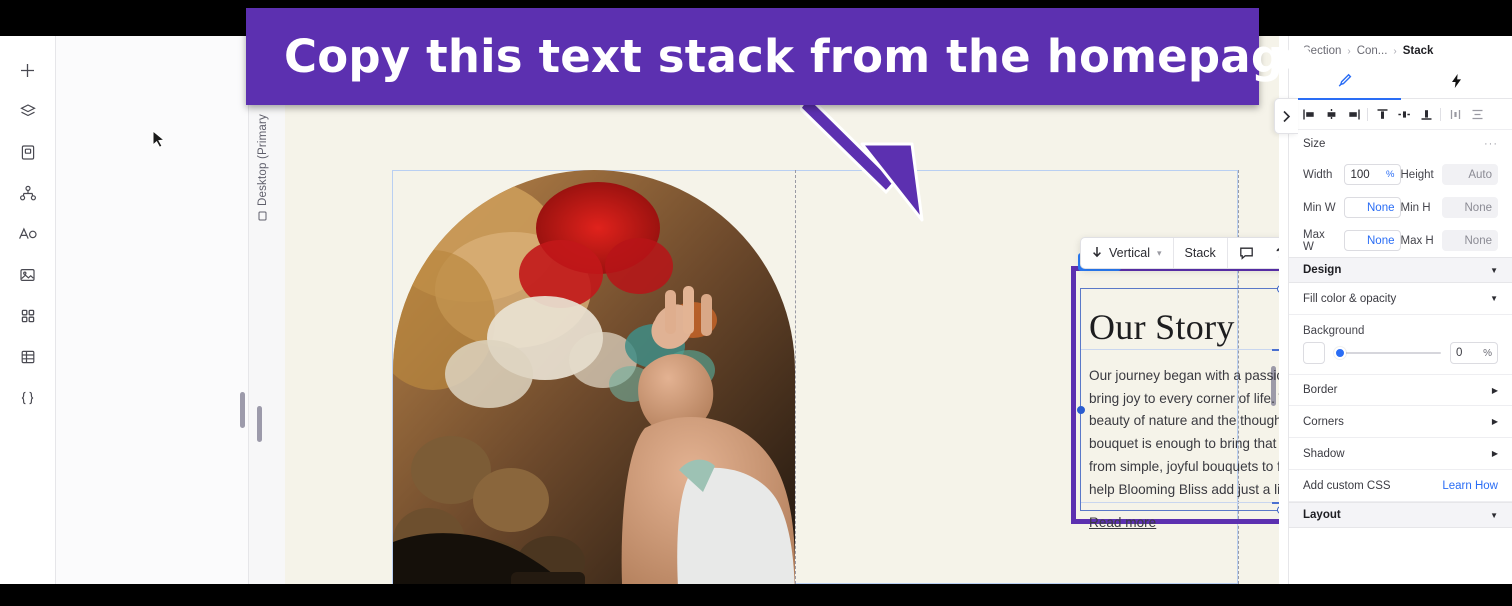 Image resolution: width=1512 pixels, height=606 pixels. What do you see at coordinates (1122, 522) in the screenshot?
I see `read-more-link: Read more` at bounding box center [1122, 522].